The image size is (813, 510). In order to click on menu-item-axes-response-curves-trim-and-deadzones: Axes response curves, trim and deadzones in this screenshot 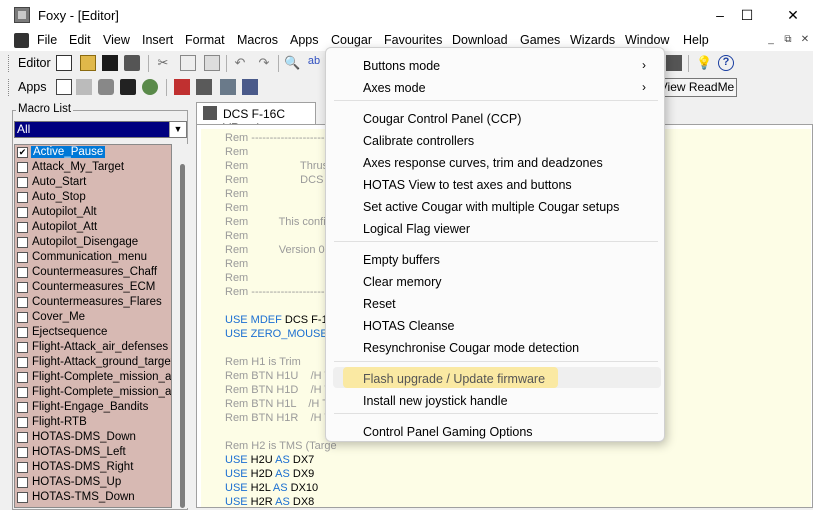, I will do `click(483, 163)`.